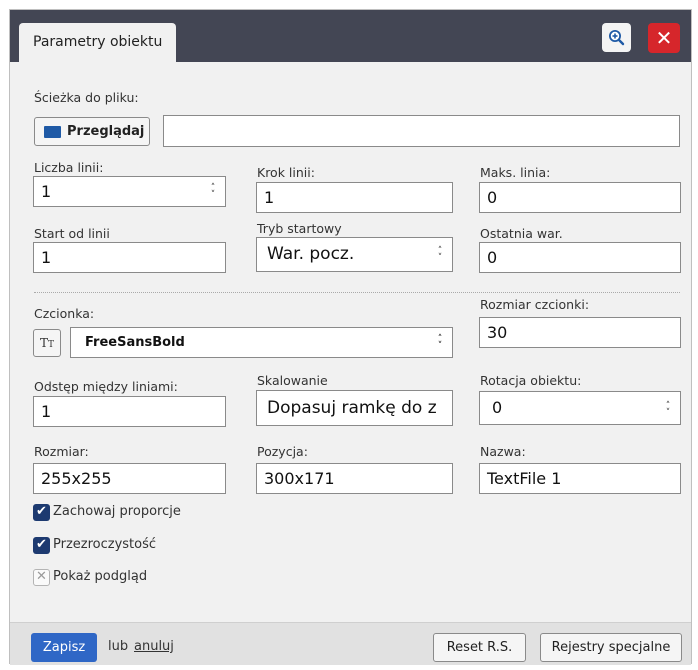  I want to click on transparency-label: Przezroczystość, so click(105, 544).